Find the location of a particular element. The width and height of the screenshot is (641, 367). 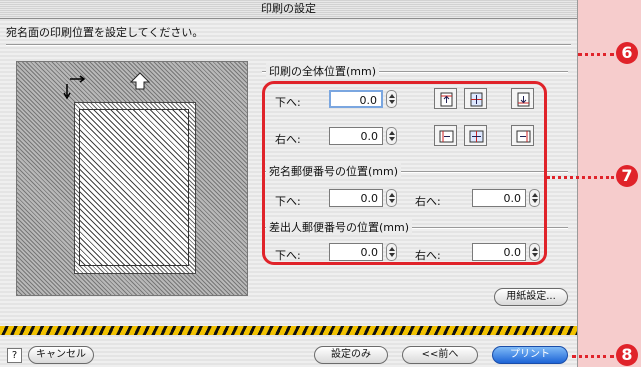

back-button: <<前へ is located at coordinates (440, 355).